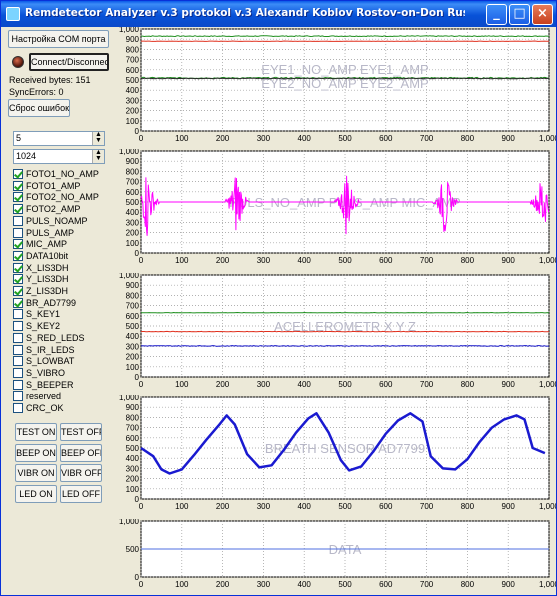  Describe the element at coordinates (40, 256) in the screenshot. I see `checkbox-row: DATA10bit` at that location.